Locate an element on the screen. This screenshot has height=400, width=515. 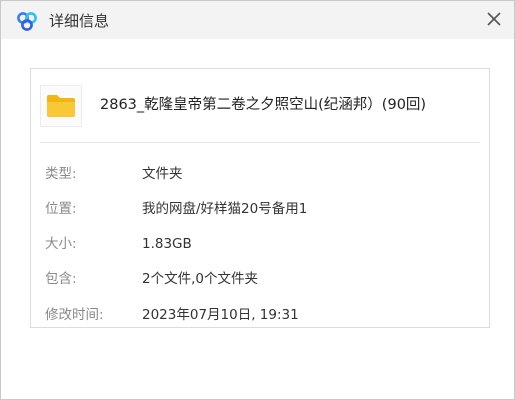
close-icon is located at coordinates (494, 19).